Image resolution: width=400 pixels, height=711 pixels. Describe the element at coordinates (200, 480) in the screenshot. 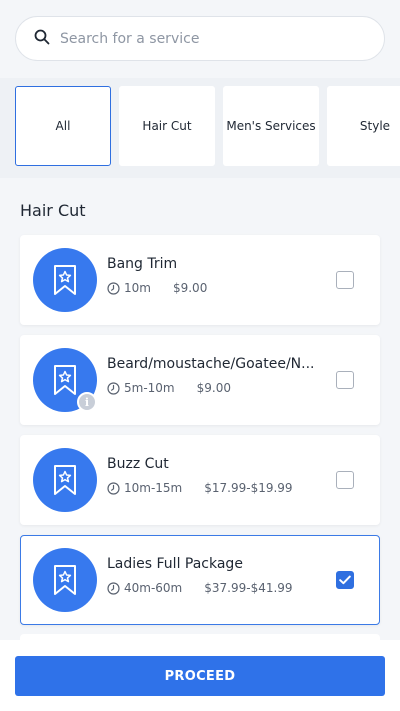

I see `service-card: Buzz Cut 10m-15m $17.99-$19.99` at that location.